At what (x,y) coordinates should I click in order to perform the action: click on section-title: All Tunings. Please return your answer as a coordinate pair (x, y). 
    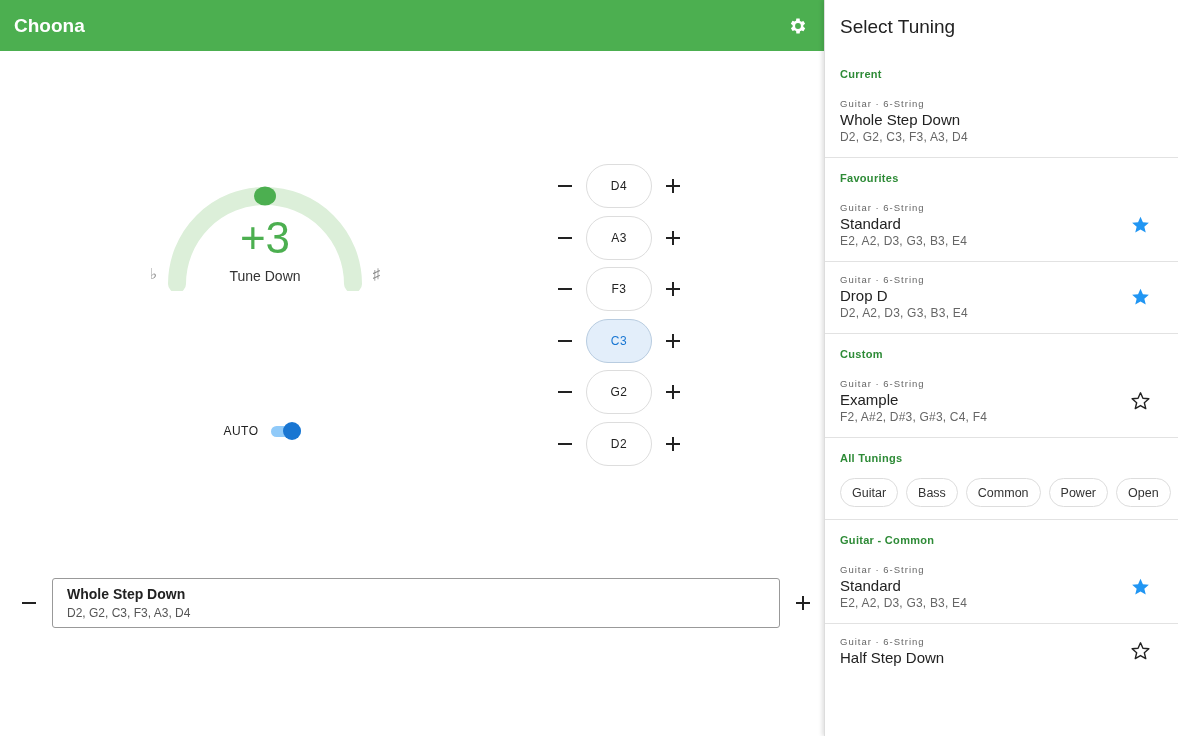
    Looking at the image, I should click on (871, 458).